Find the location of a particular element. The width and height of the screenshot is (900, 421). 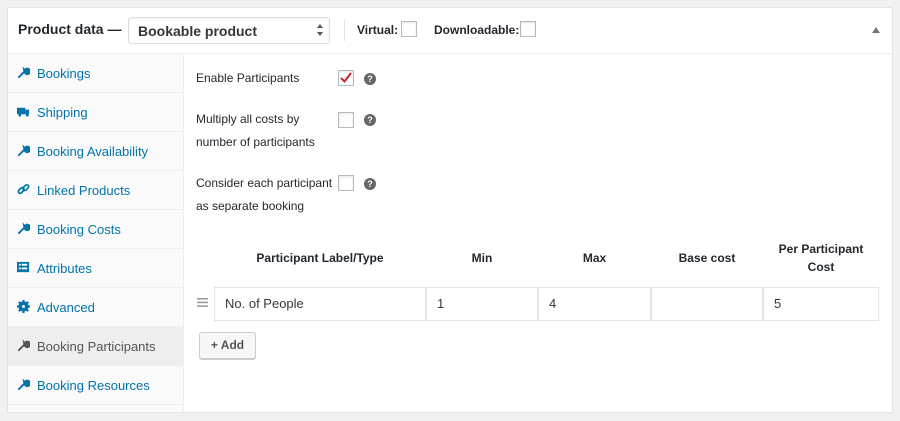

sidebar-item-shipping: Shipping is located at coordinates (96, 112).